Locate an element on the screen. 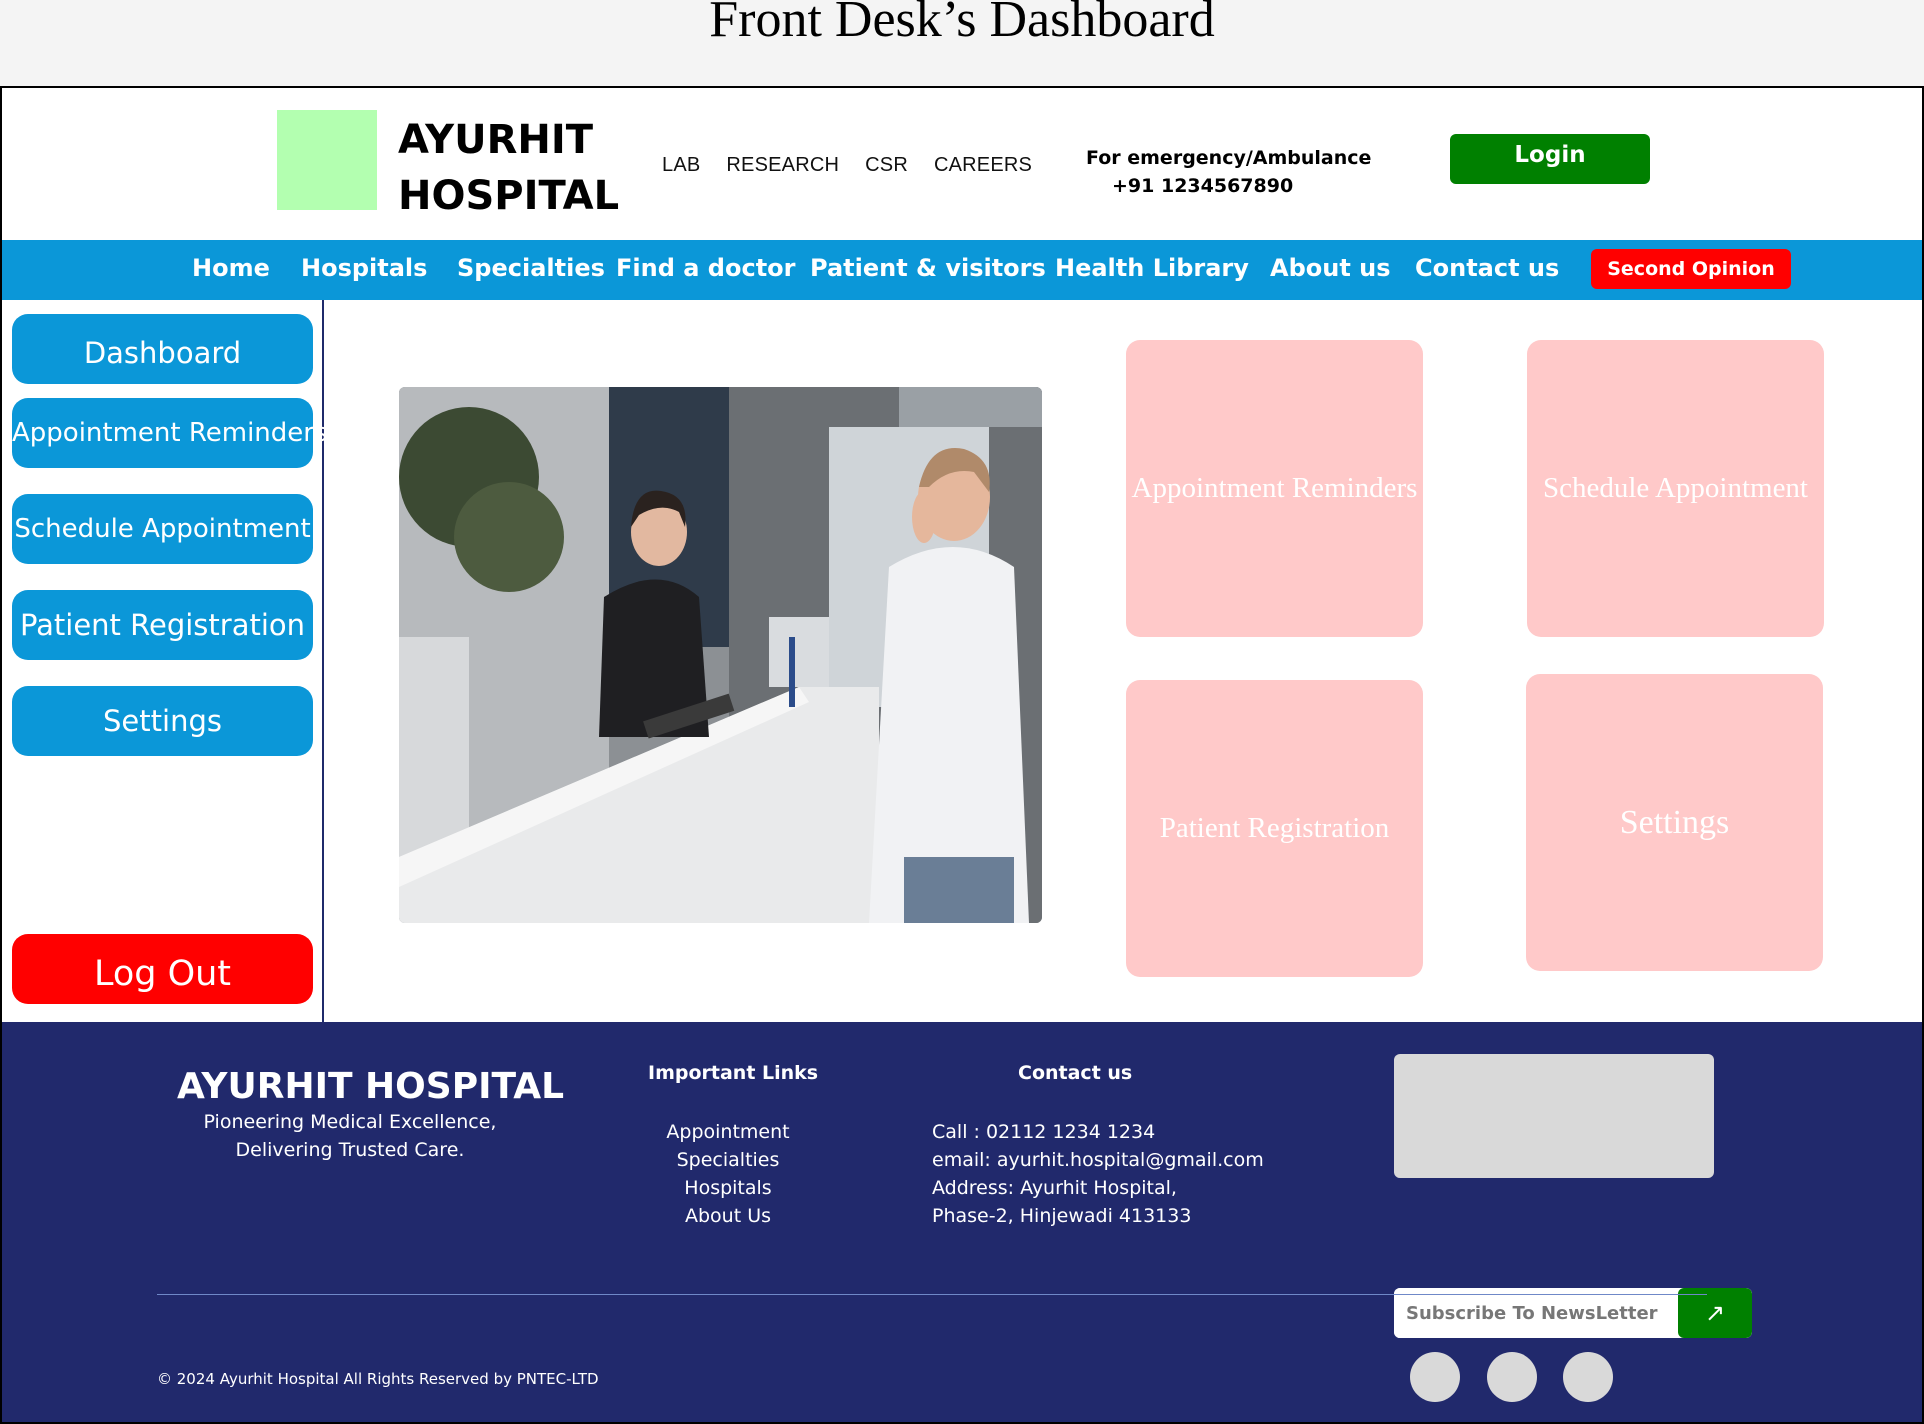 The height and width of the screenshot is (1424, 1924). reception-photo is located at coordinates (720, 655).